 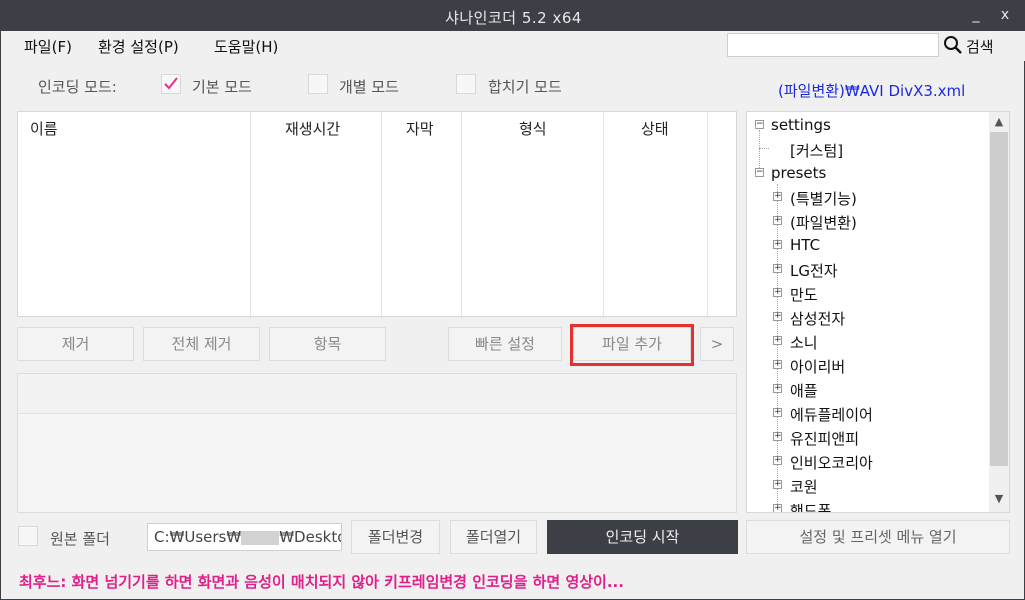 What do you see at coordinates (764, 148) in the screenshot?
I see `tree-line` at bounding box center [764, 148].